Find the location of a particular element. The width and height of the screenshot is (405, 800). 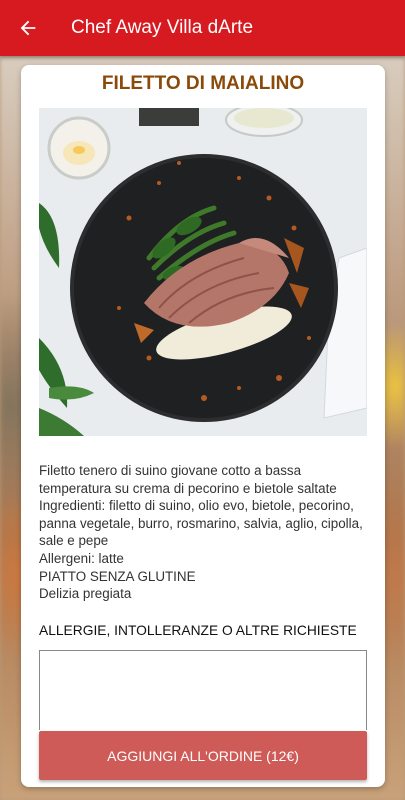

arrow-left-icon is located at coordinates (28, 28).